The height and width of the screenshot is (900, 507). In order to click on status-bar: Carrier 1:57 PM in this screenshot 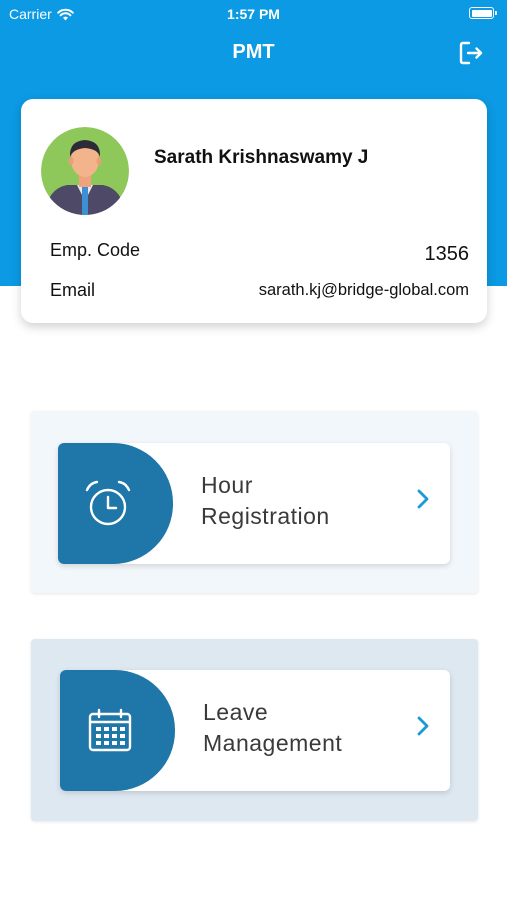, I will do `click(253, 14)`.